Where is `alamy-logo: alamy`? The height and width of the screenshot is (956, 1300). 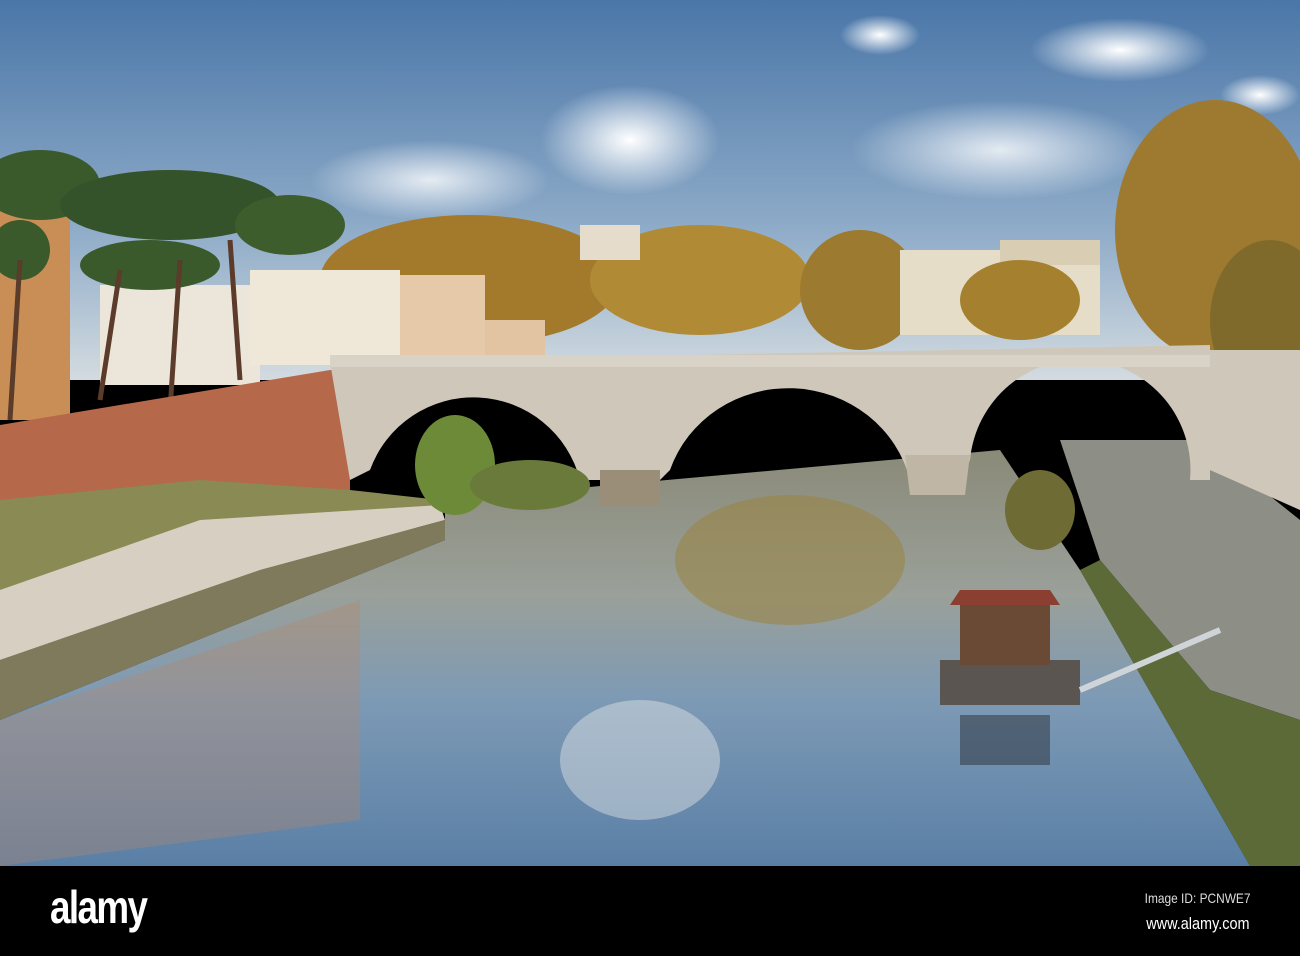
alamy-logo: alamy is located at coordinates (99, 907).